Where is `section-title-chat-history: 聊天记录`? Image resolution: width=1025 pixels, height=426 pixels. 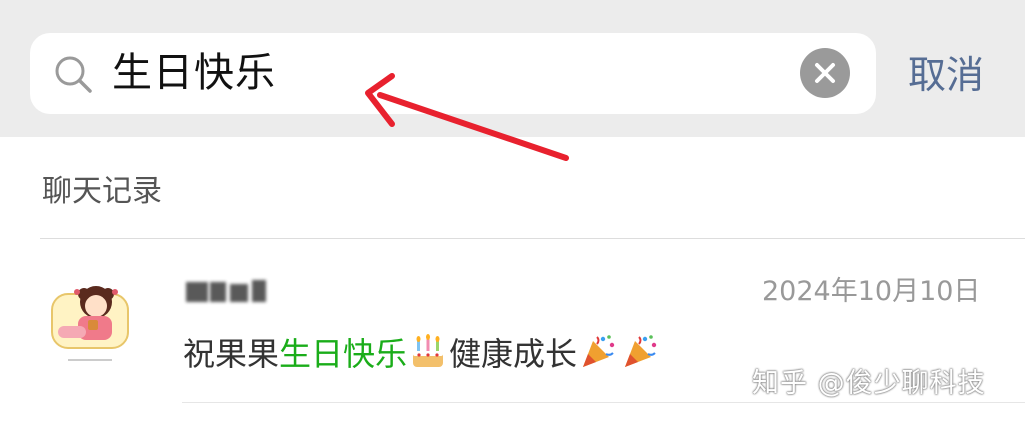
section-title-chat-history: 聊天记录 is located at coordinates (102, 191).